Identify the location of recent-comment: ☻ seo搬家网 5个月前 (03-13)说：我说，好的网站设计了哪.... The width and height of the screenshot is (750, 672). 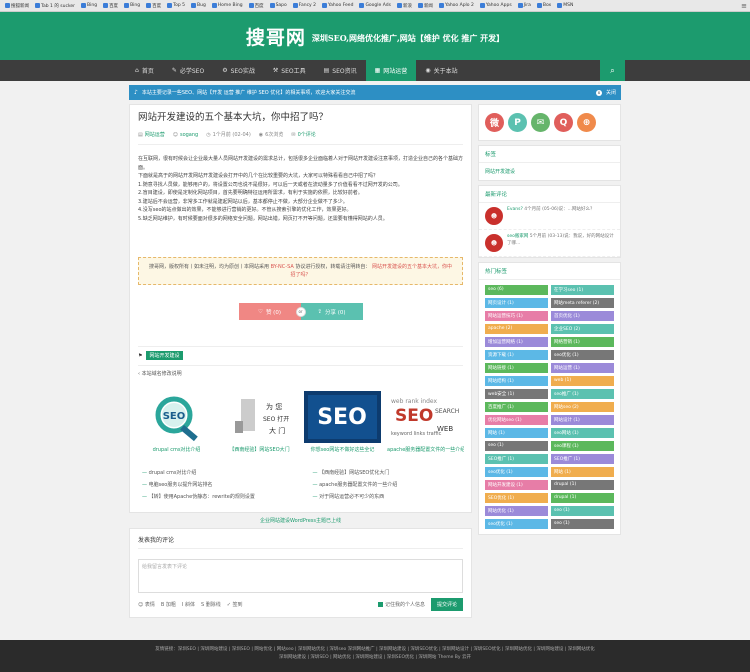
(549, 243).